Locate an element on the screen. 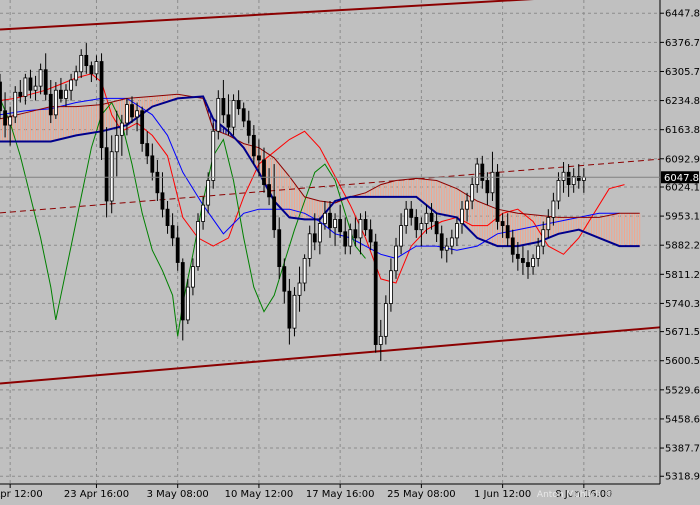 The image size is (700, 505). y-tick-label: 5671.50 is located at coordinates (682, 332).